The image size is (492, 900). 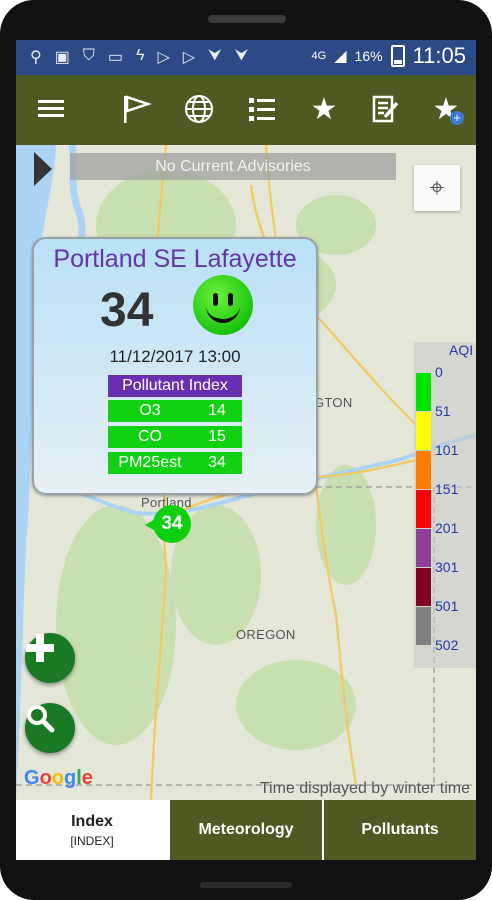 What do you see at coordinates (241, 55) in the screenshot?
I see `download-icon-2: ⮟` at bounding box center [241, 55].